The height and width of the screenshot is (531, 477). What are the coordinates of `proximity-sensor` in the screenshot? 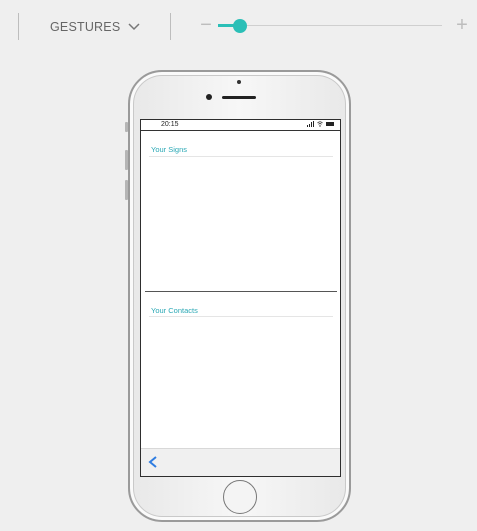 It's located at (239, 82).